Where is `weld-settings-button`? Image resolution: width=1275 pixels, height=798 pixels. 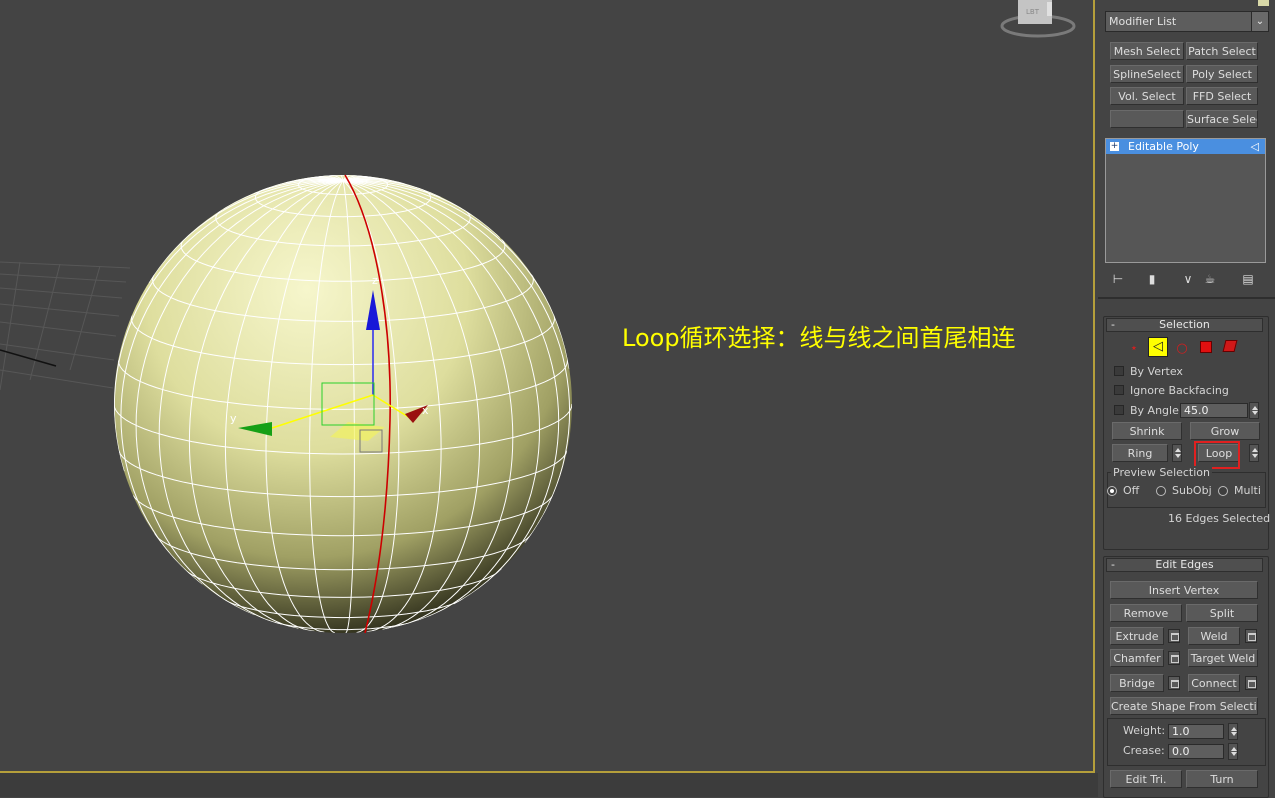 weld-settings-button is located at coordinates (1251, 636).